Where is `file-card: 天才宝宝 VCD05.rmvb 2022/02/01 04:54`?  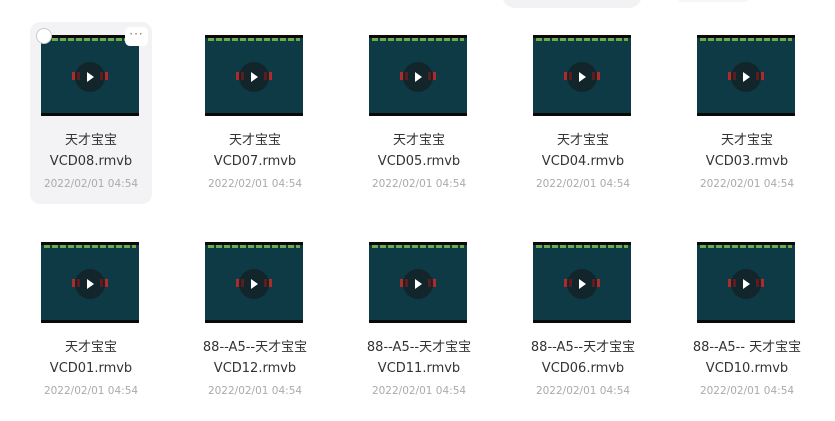 file-card: 天才宝宝 VCD05.rmvb 2022/02/01 04:54 is located at coordinates (419, 113).